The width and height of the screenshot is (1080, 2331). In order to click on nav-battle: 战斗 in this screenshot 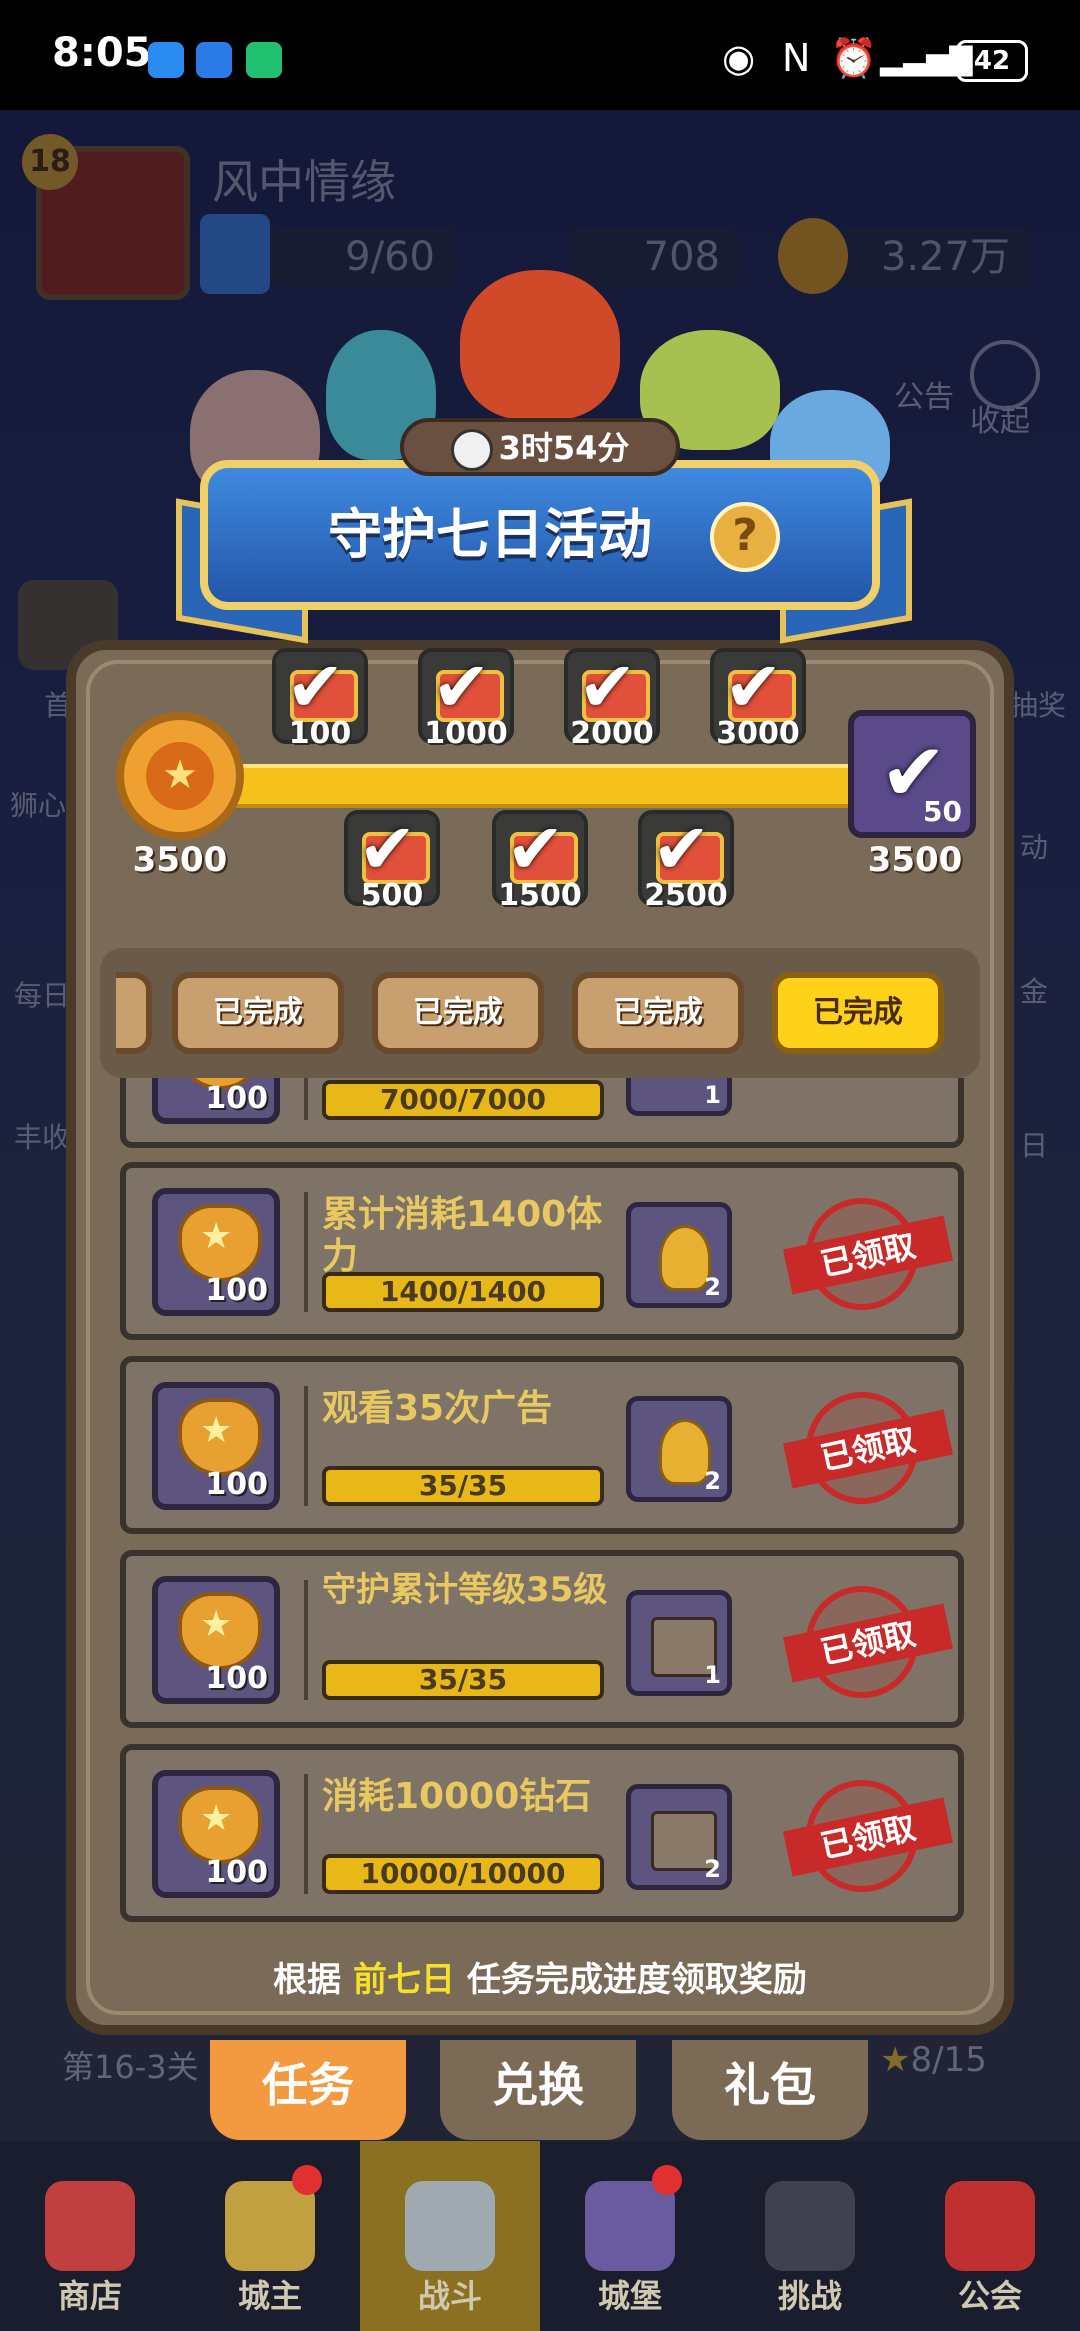, I will do `click(450, 2236)`.